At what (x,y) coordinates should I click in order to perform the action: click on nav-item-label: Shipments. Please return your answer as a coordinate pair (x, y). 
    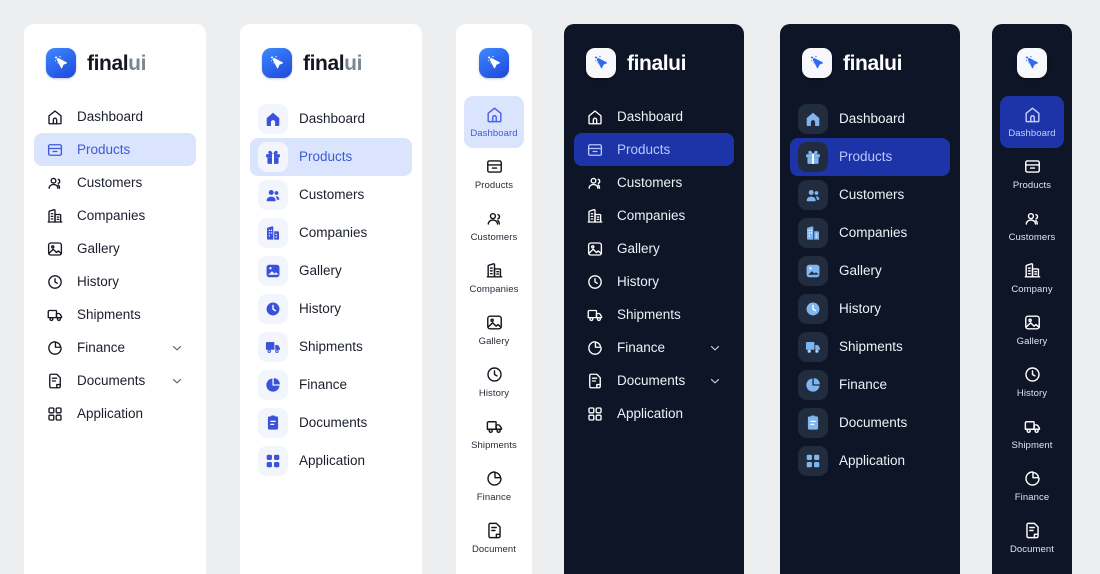
    Looking at the image, I should click on (331, 347).